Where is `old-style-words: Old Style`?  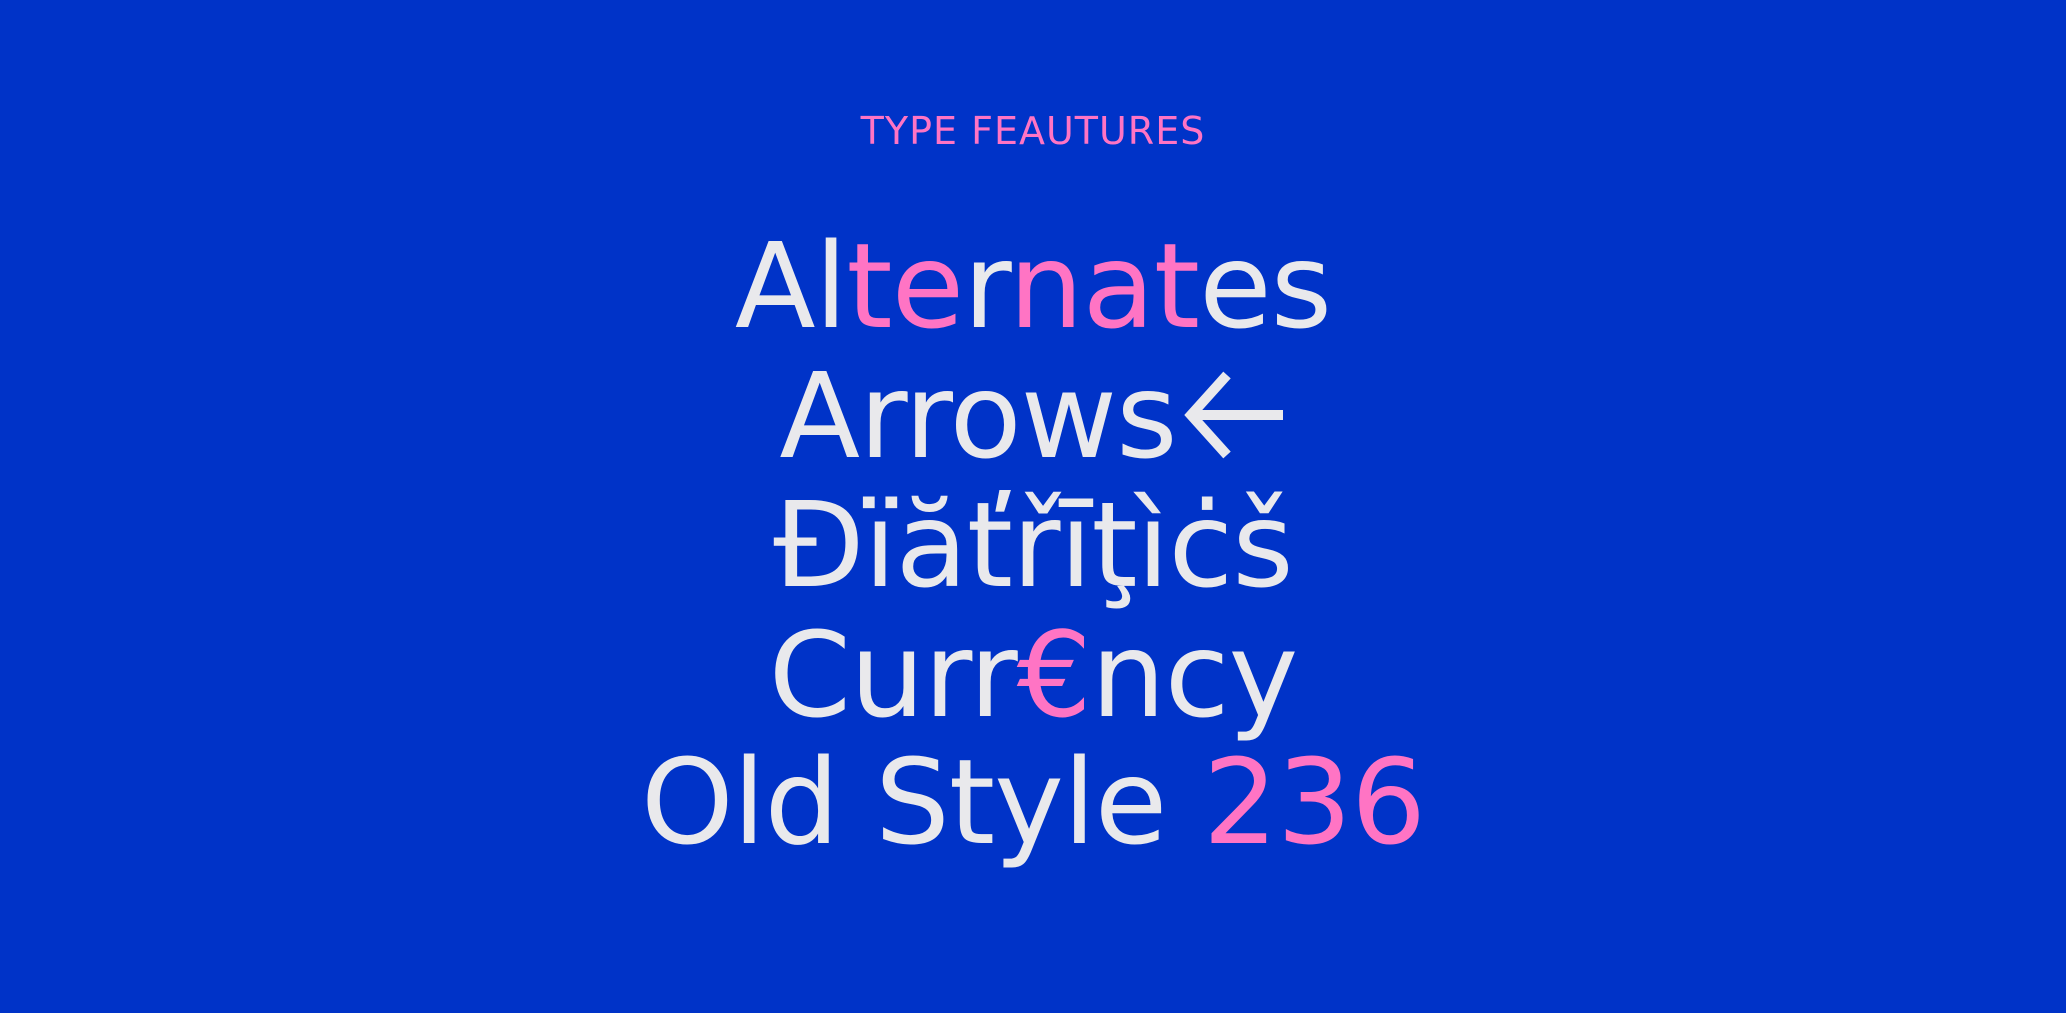 old-style-words: Old Style is located at coordinates (921, 802).